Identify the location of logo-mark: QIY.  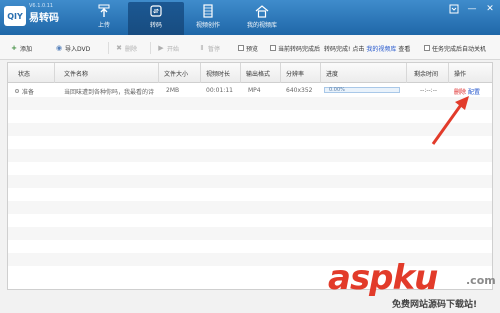
(15, 16).